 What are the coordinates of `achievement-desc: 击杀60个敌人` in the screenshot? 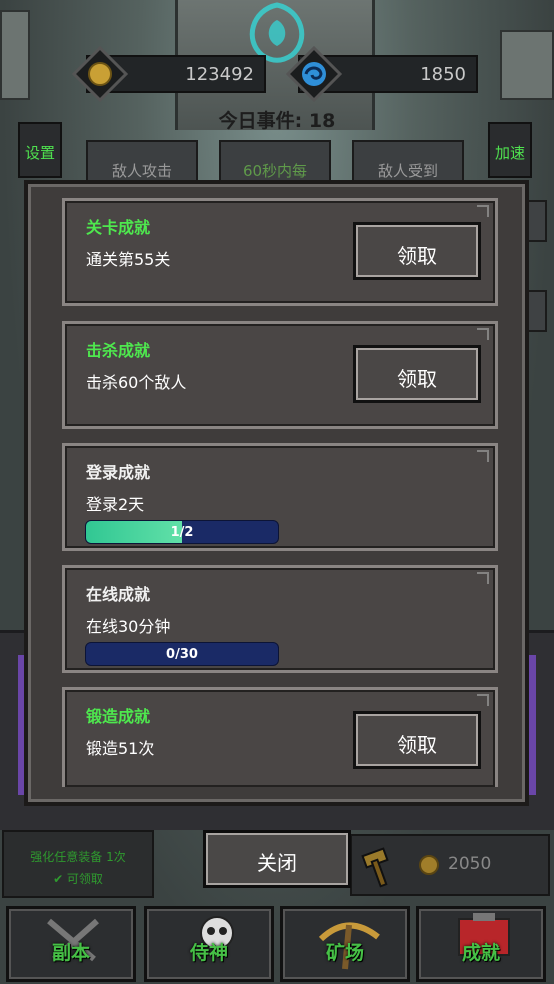 It's located at (136, 382).